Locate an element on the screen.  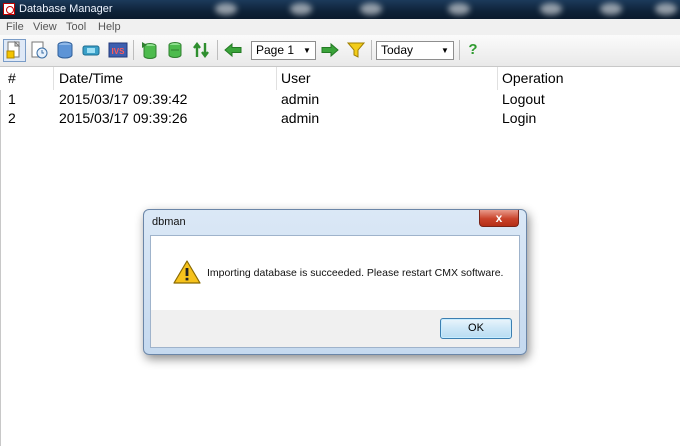
help-icon: ? is located at coordinates (473, 50).